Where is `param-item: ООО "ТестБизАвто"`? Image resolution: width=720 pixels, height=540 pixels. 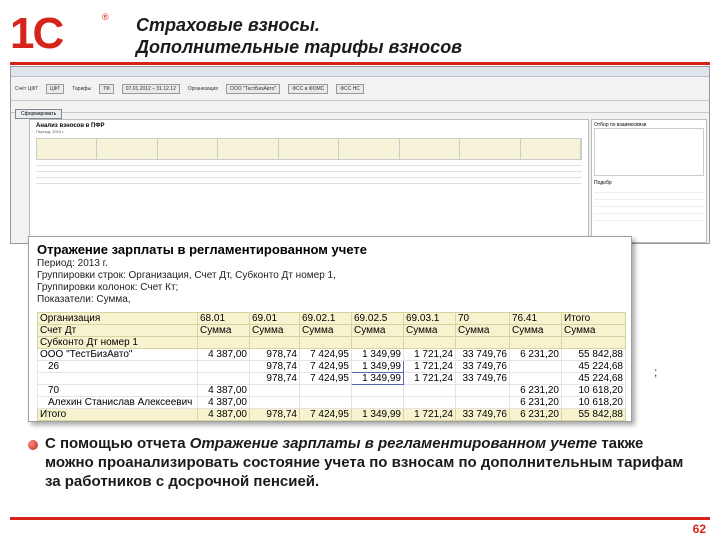 param-item: ООО "ТестБизАвто" is located at coordinates (253, 88).